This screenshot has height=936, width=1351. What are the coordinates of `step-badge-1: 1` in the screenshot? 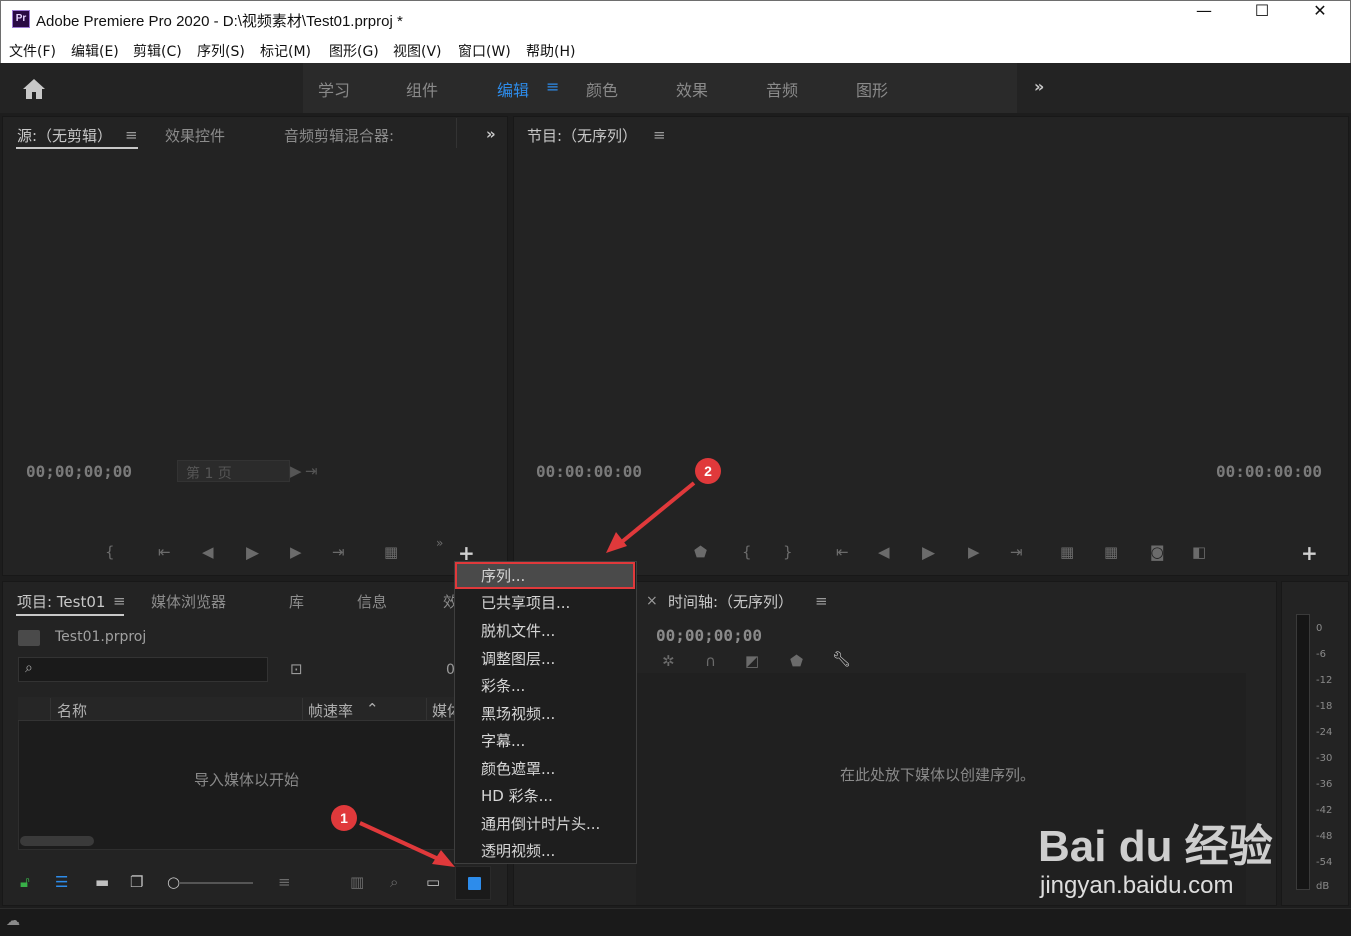 It's located at (344, 818).